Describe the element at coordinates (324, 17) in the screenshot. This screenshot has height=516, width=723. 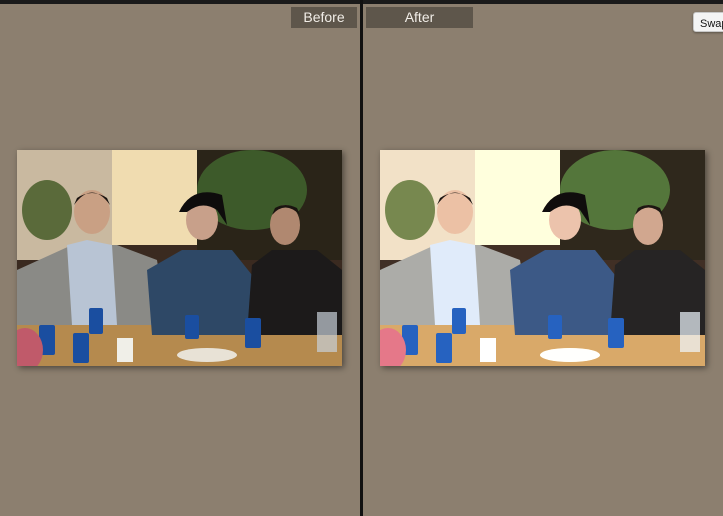
I see `before-label: Before` at that location.